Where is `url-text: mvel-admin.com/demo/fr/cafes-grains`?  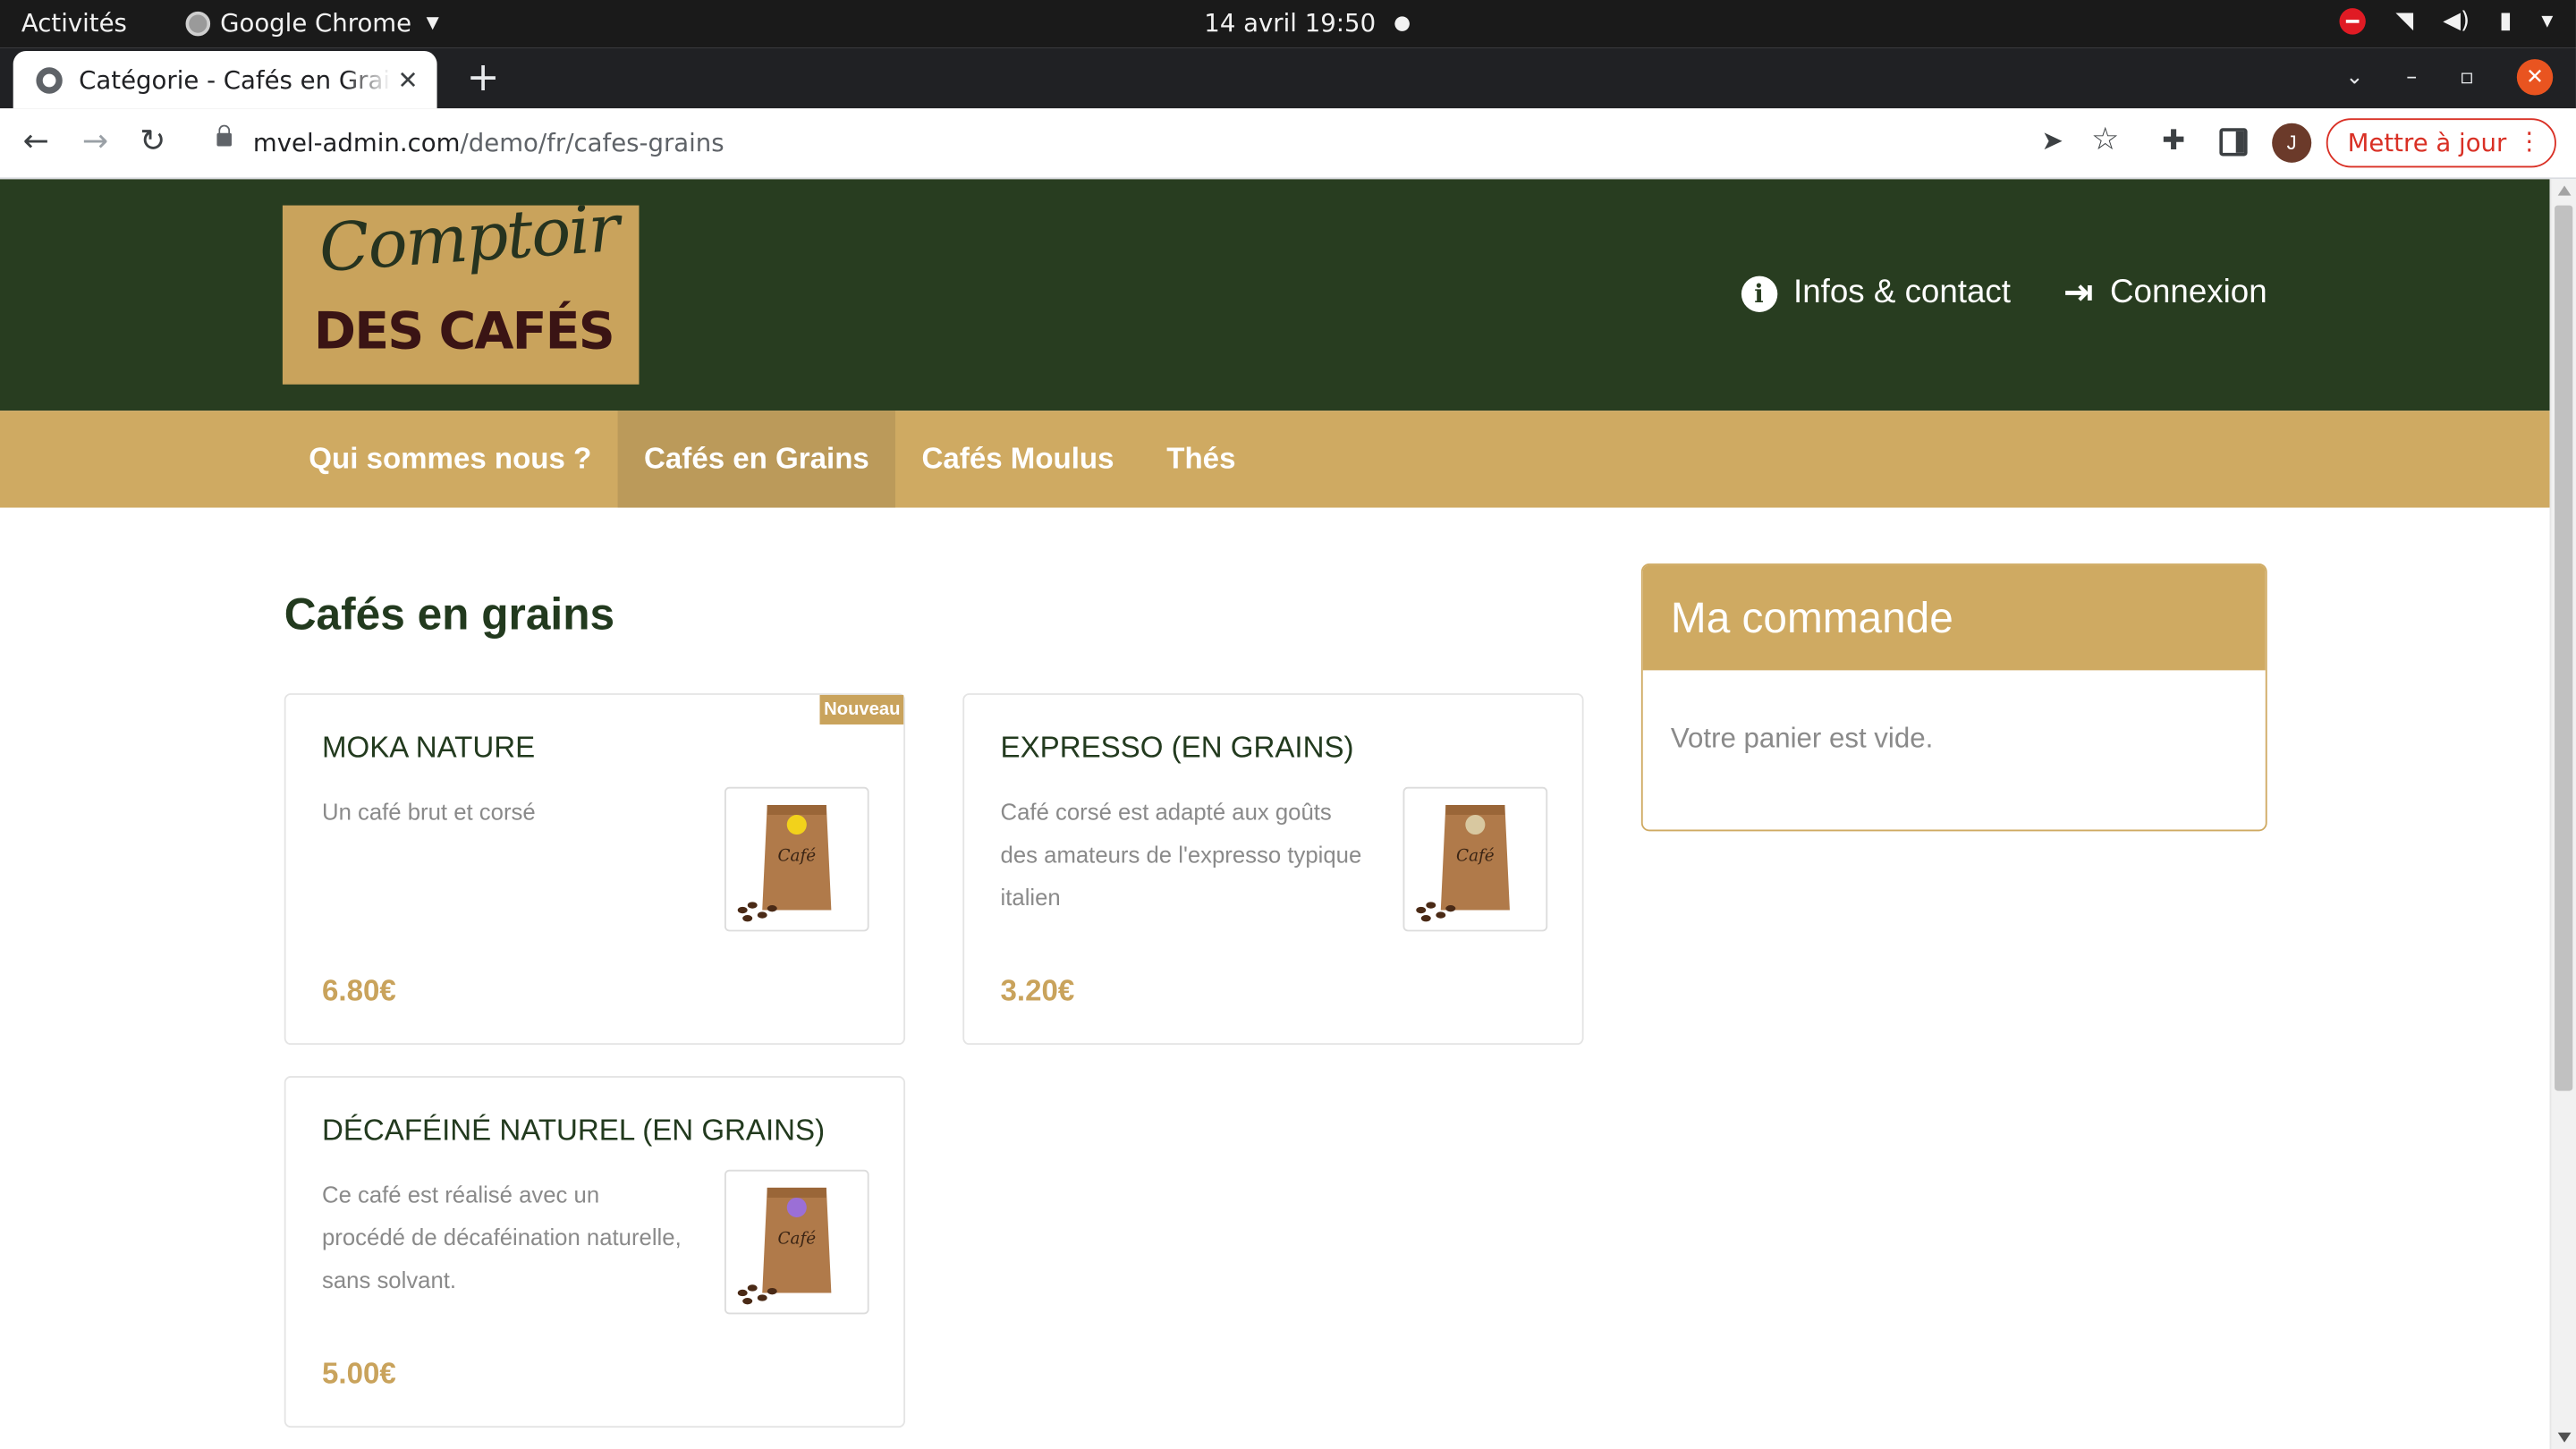
url-text: mvel-admin.com/demo/fr/cafes-grains is located at coordinates (488, 142).